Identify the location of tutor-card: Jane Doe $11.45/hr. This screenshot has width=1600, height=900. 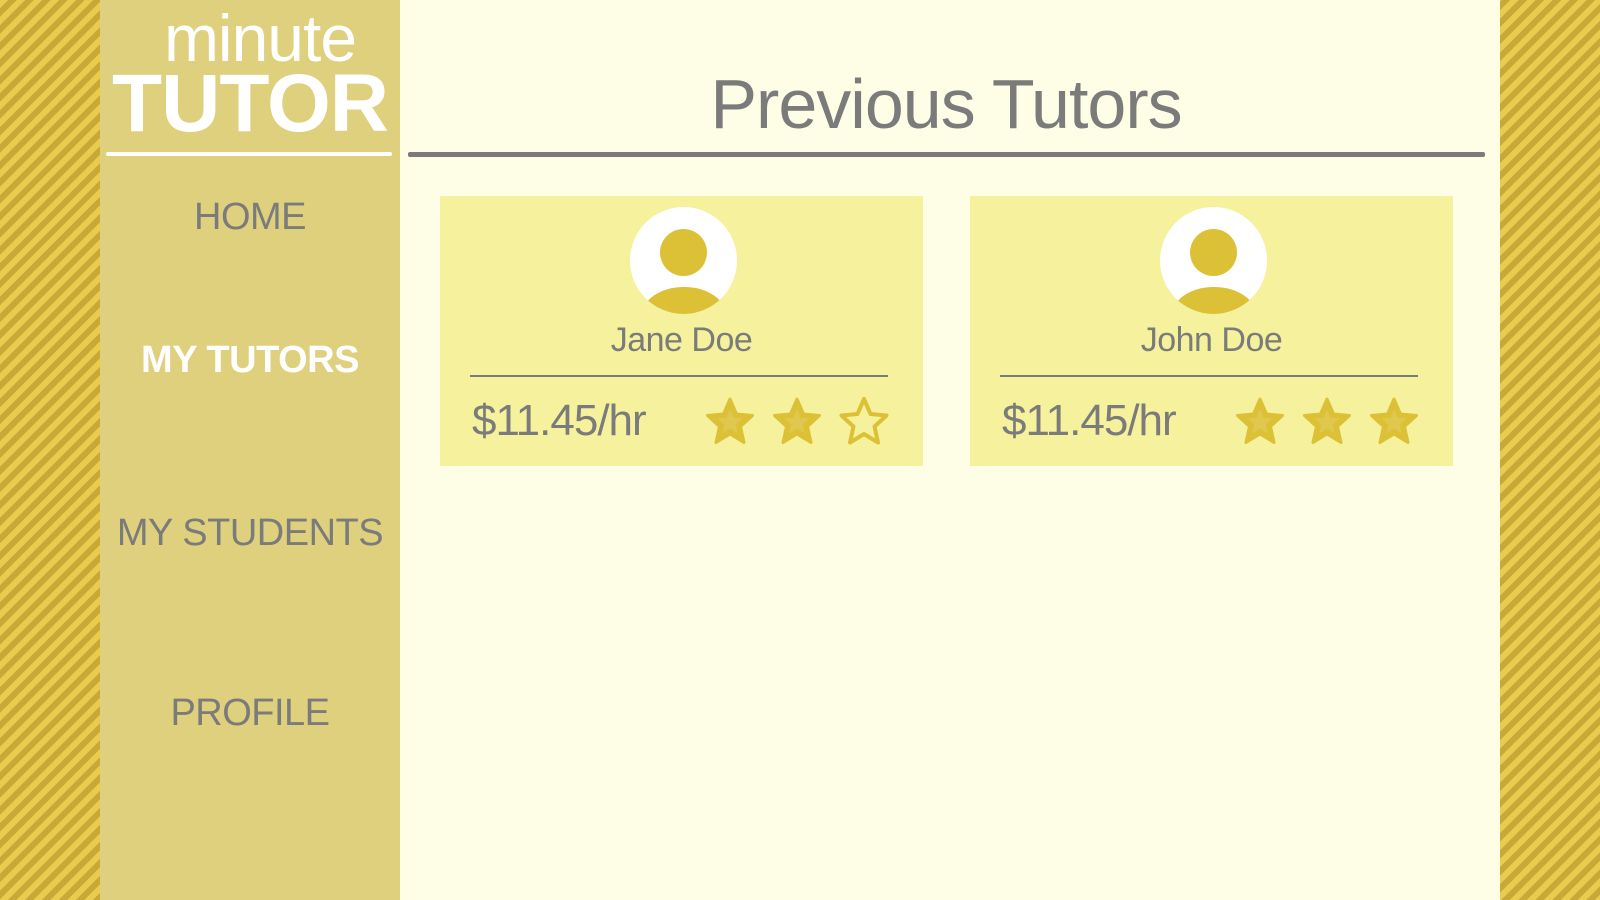
(681, 331).